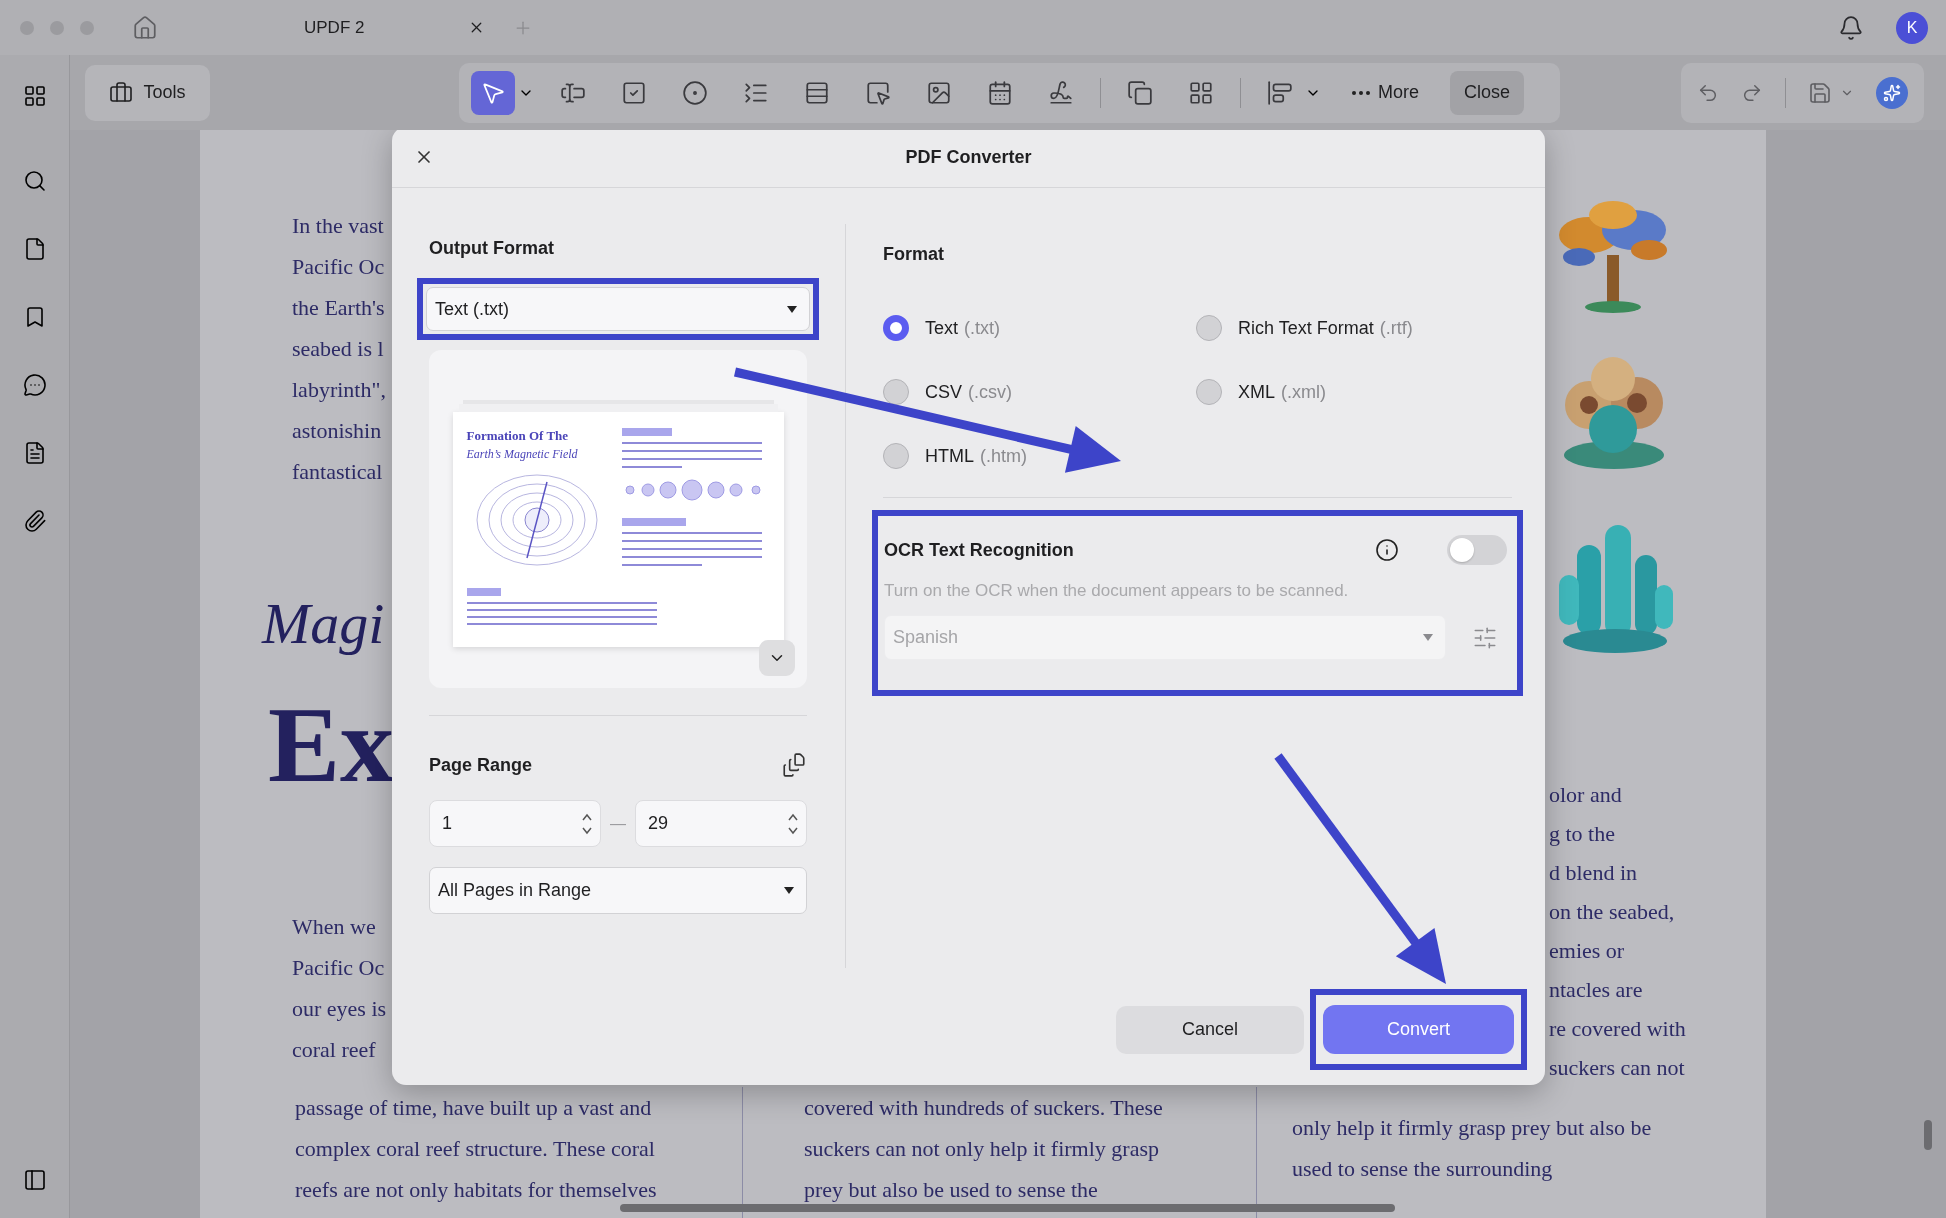 The height and width of the screenshot is (1218, 1946). Describe the element at coordinates (1617, 1068) in the screenshot. I see `body-text: suckers can not` at that location.